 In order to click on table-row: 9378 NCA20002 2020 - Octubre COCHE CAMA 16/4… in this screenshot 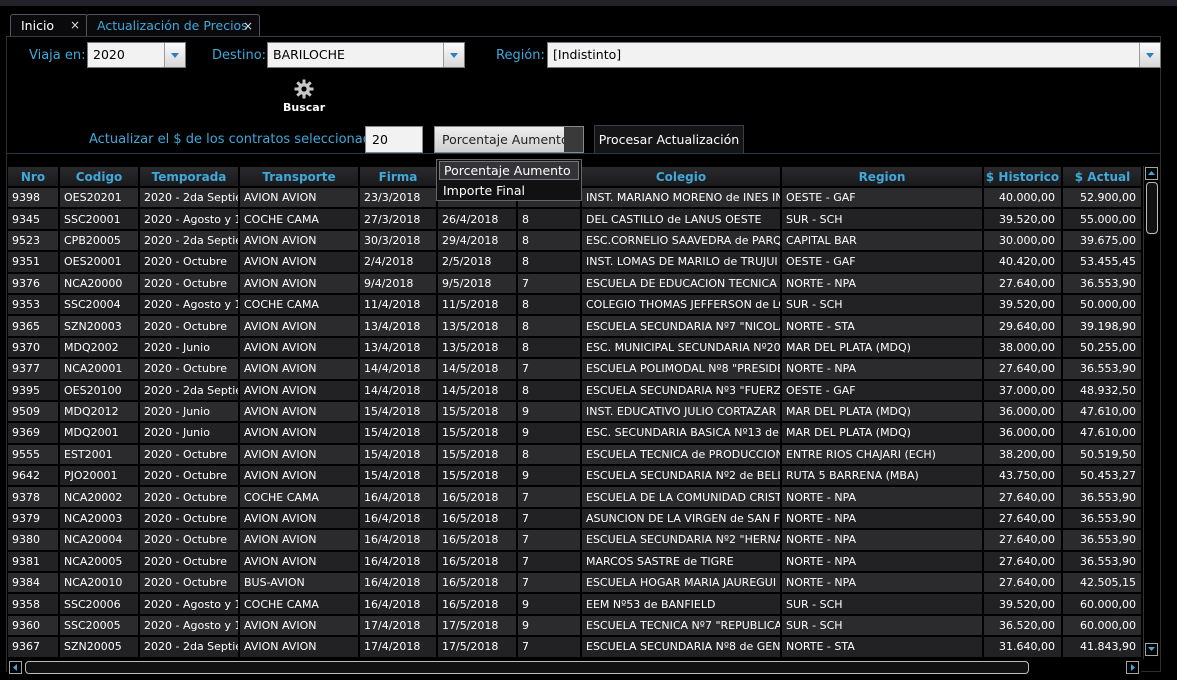, I will do `click(574, 497)`.